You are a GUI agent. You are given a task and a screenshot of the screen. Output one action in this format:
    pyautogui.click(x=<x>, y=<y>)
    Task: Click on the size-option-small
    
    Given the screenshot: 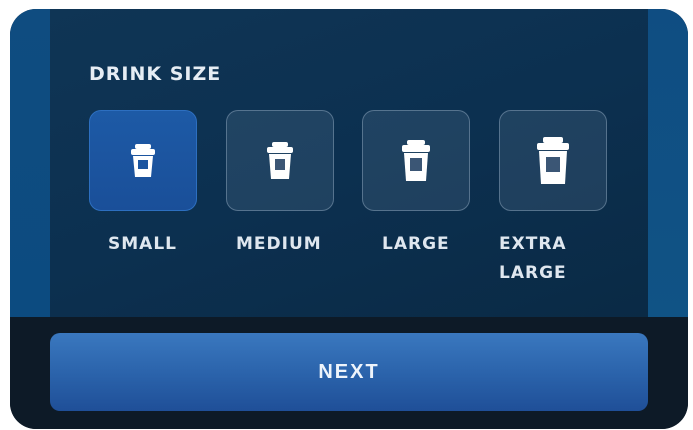 What is the action you would take?
    pyautogui.click(x=143, y=160)
    